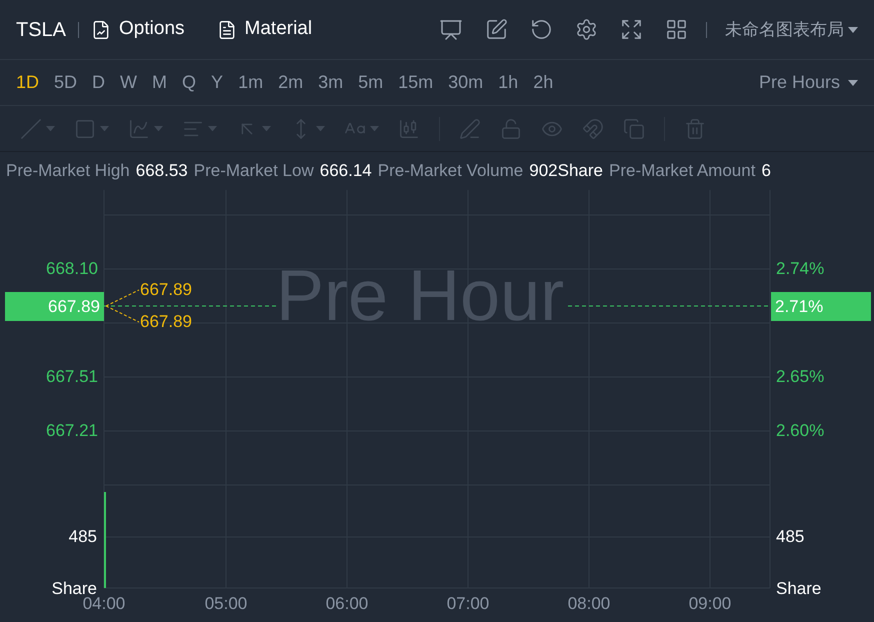 This screenshot has height=622, width=874. What do you see at coordinates (347, 603) in the screenshot?
I see `time-axis-label: 06:00` at bounding box center [347, 603].